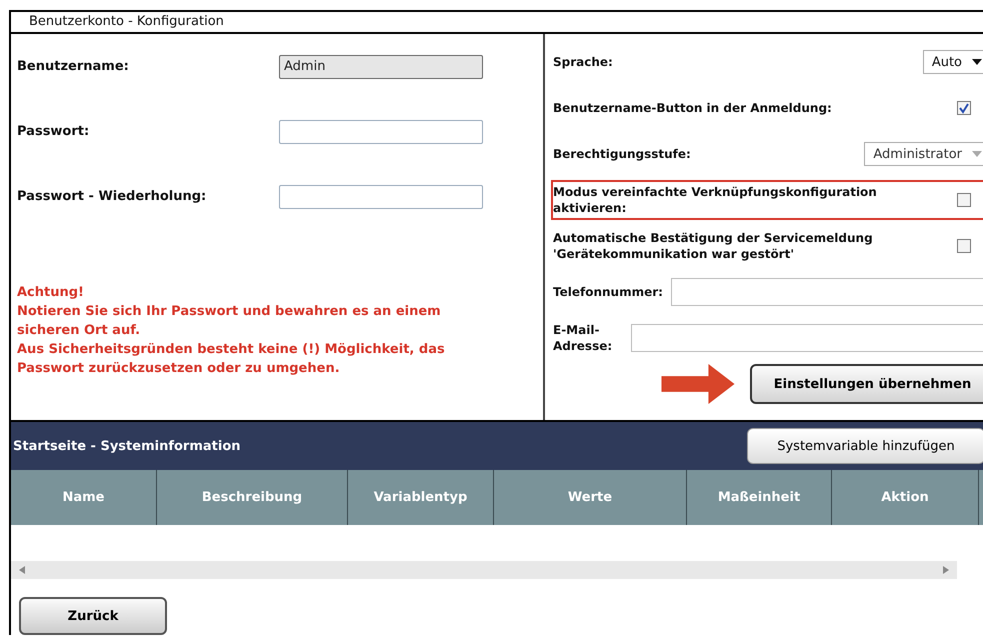 The width and height of the screenshot is (983, 639). Describe the element at coordinates (484, 570) in the screenshot. I see `scrollbar` at that location.